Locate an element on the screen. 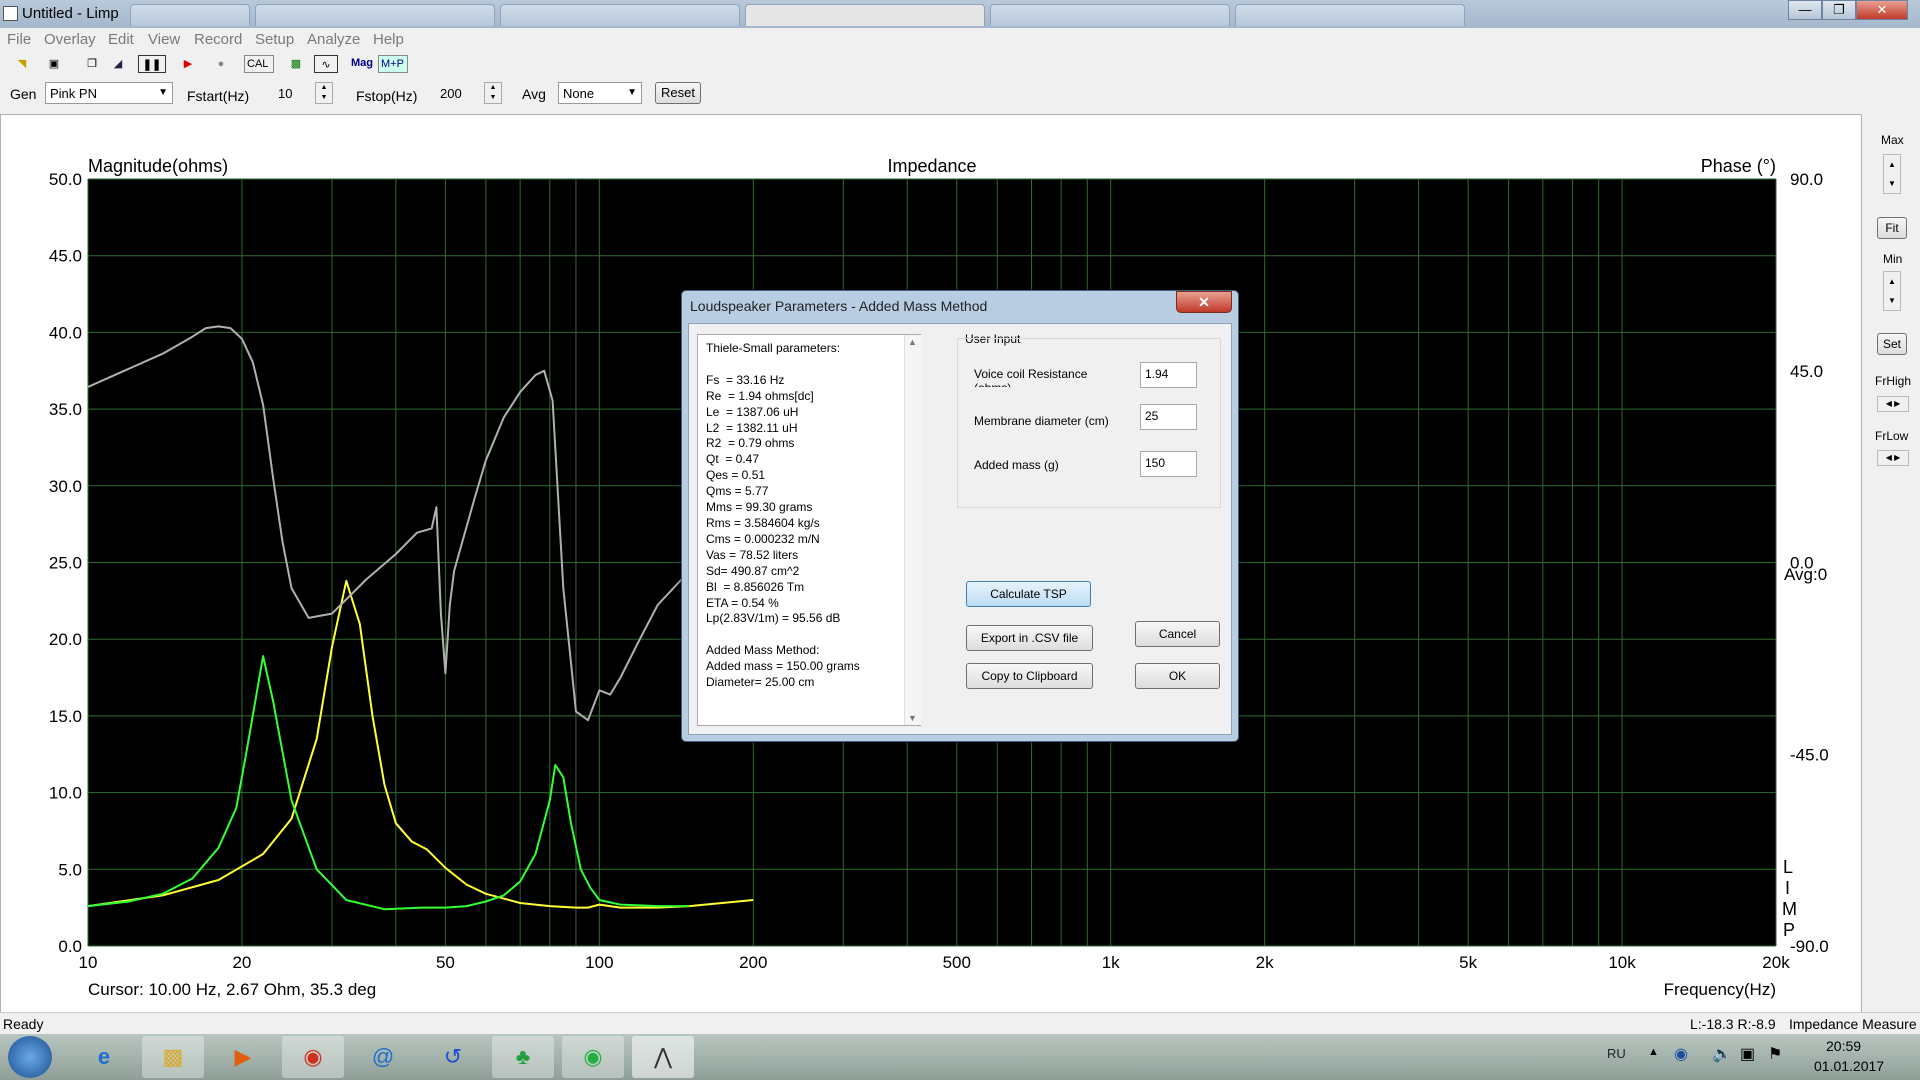 This screenshot has width=1920, height=1080. menu-setup: Setup is located at coordinates (274, 39).